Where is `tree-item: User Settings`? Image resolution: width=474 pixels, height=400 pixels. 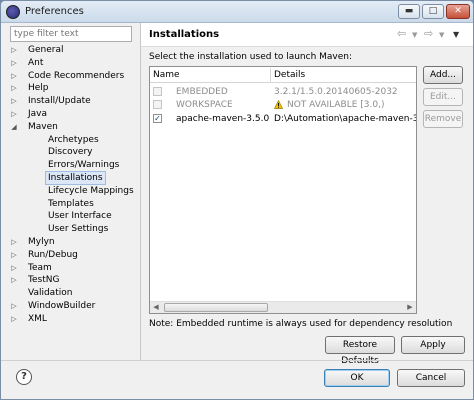
tree-item: User Settings is located at coordinates (72, 229).